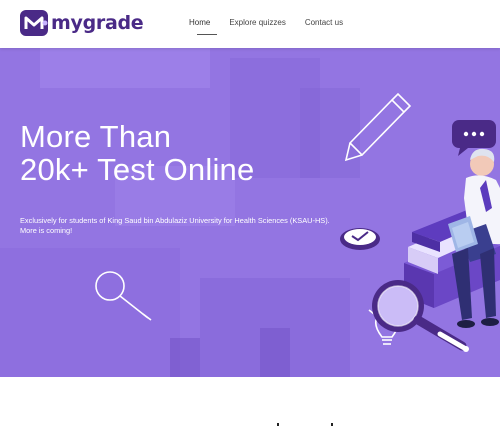 Image resolution: width=500 pixels, height=427 pixels. Describe the element at coordinates (360, 239) in the screenshot. I see `clock-icon` at that location.